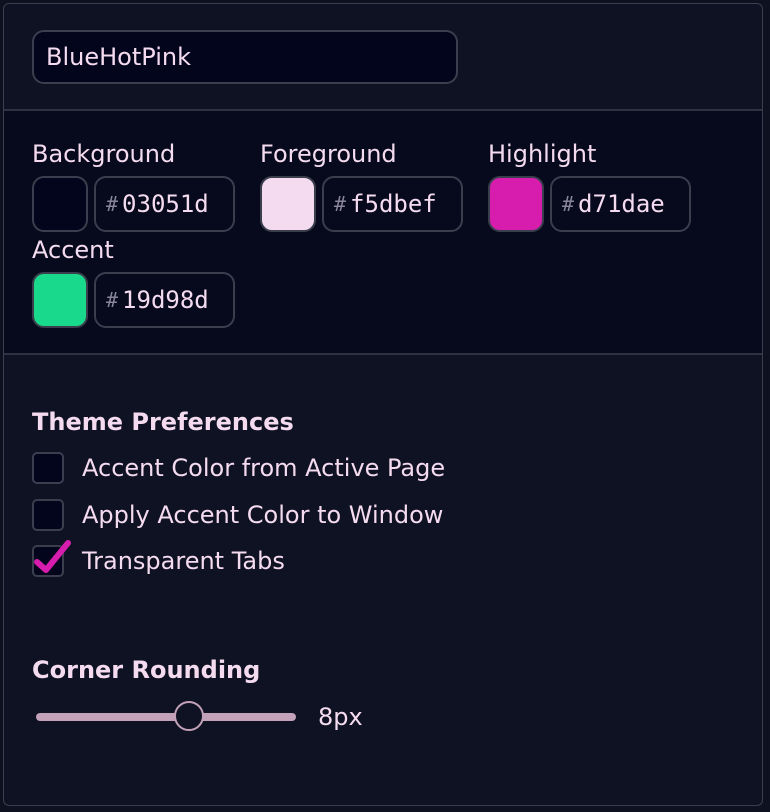 Image resolution: width=770 pixels, height=812 pixels. I want to click on hex-input-highlight: # d71dae, so click(620, 204).